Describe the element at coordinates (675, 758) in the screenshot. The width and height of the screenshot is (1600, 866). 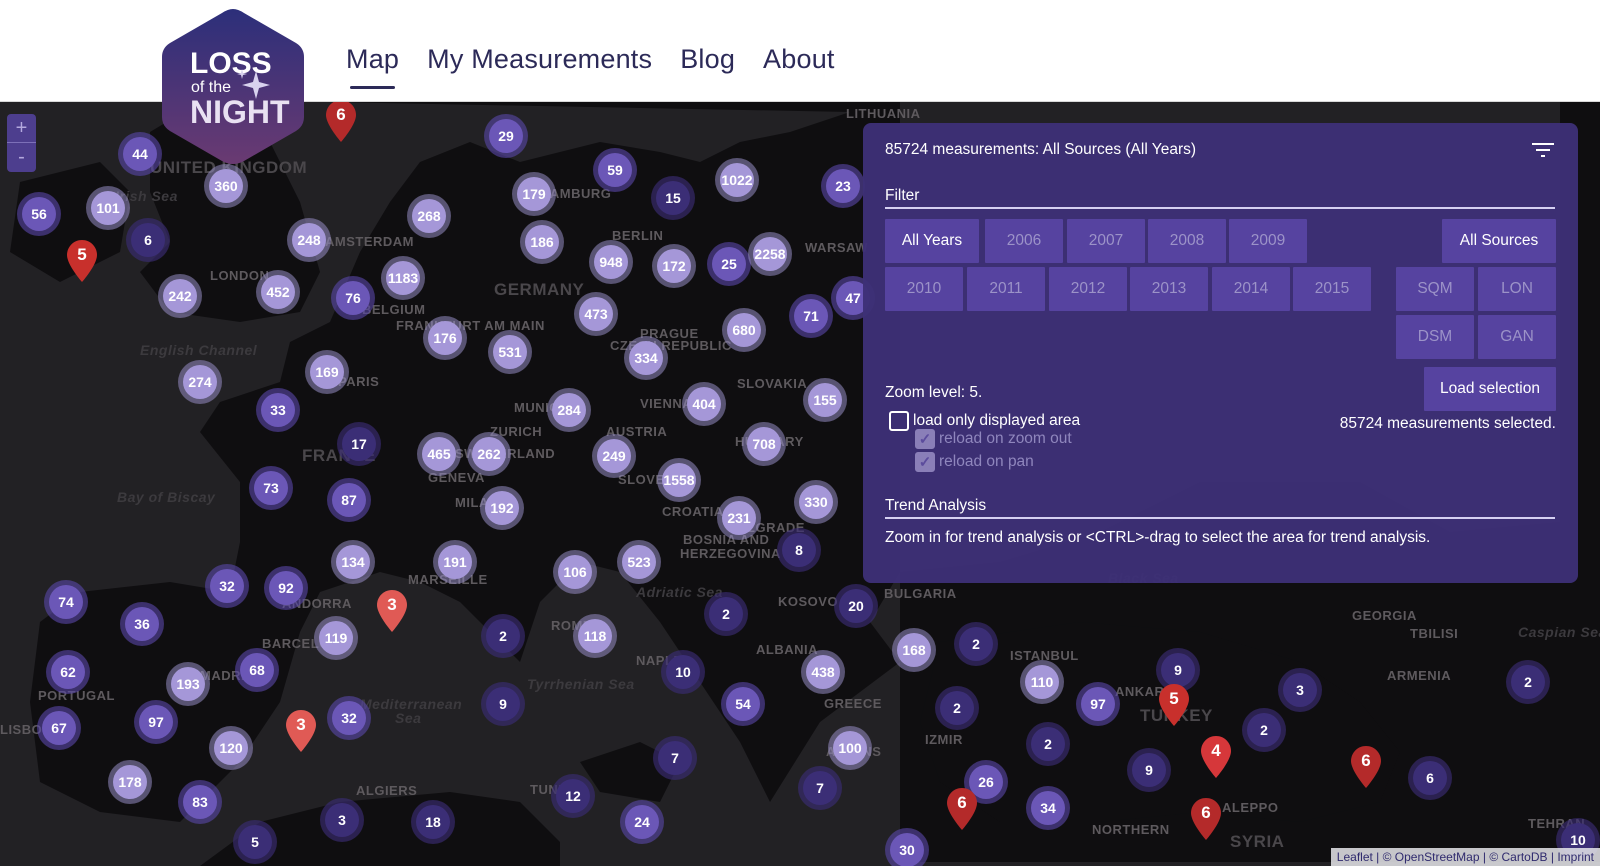
I see `cluster-marker: 7` at that location.